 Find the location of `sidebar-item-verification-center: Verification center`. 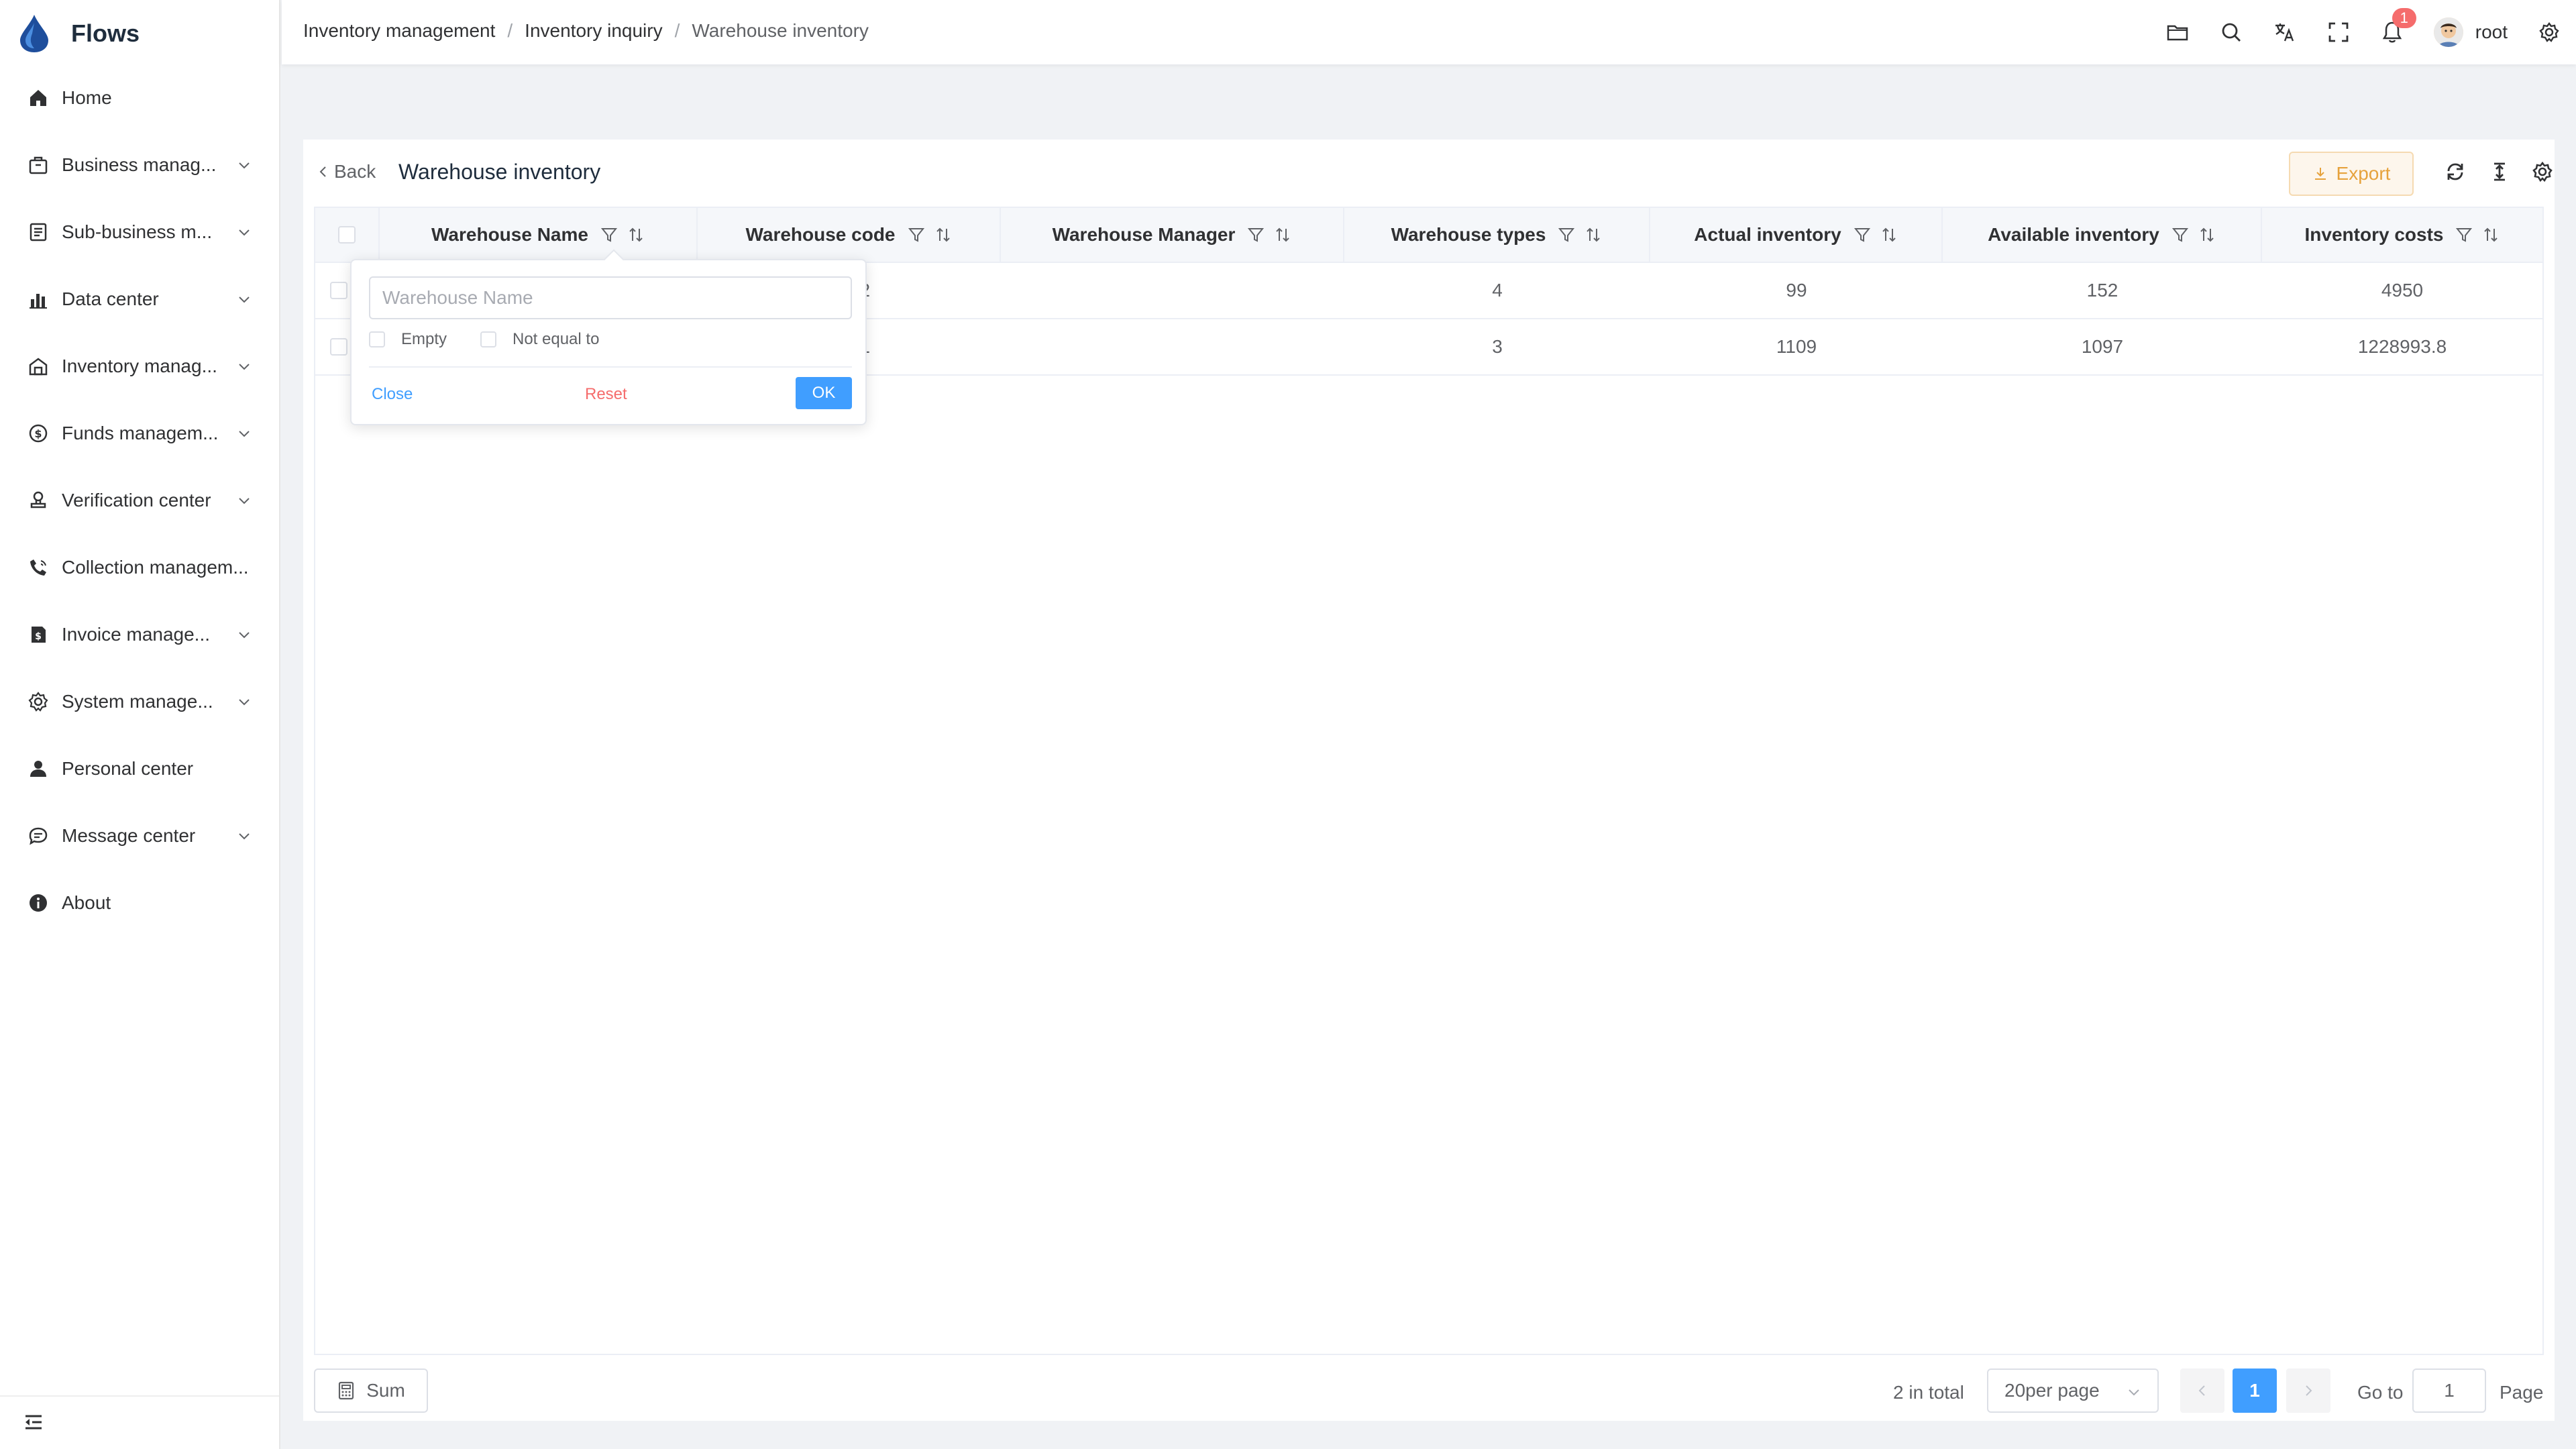

sidebar-item-verification-center: Verification center is located at coordinates (139, 500).